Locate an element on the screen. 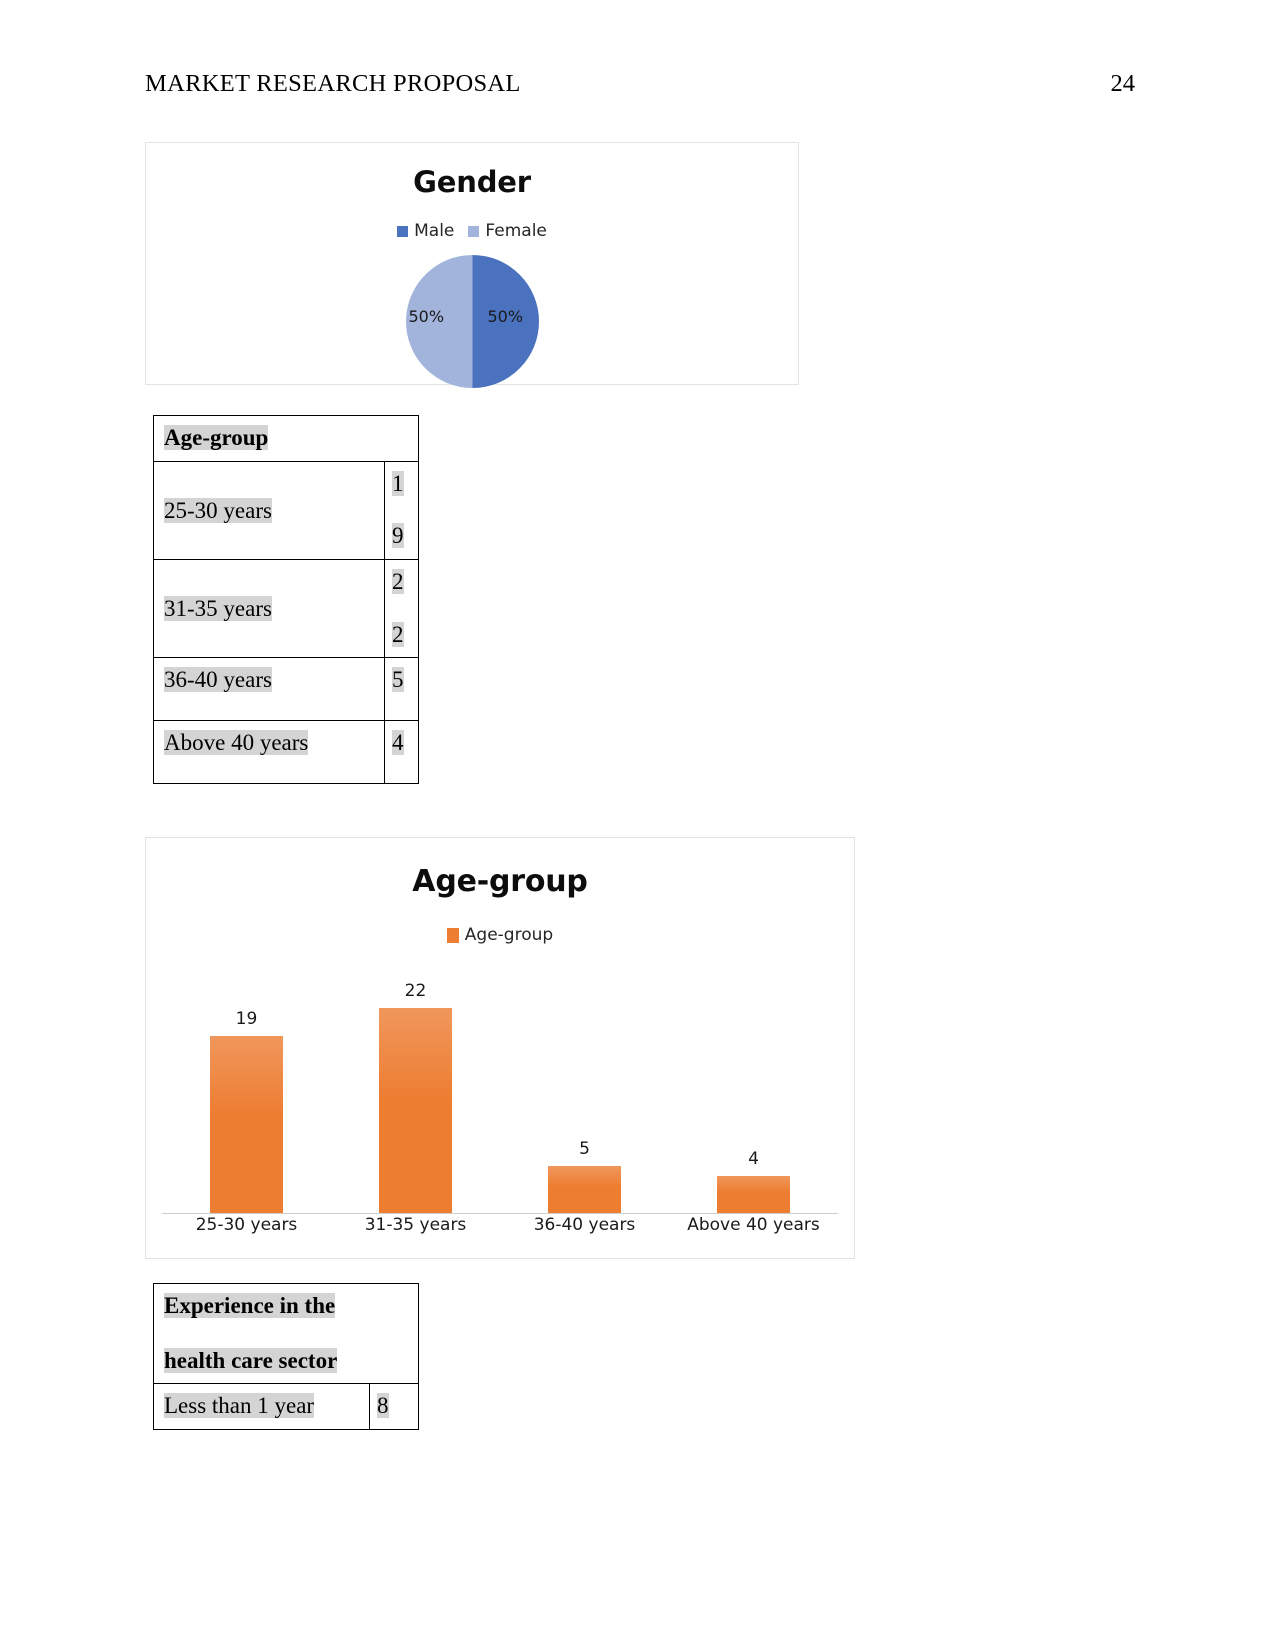 The image size is (1275, 1650). legend-swatch-age-group-icon is located at coordinates (452, 935).